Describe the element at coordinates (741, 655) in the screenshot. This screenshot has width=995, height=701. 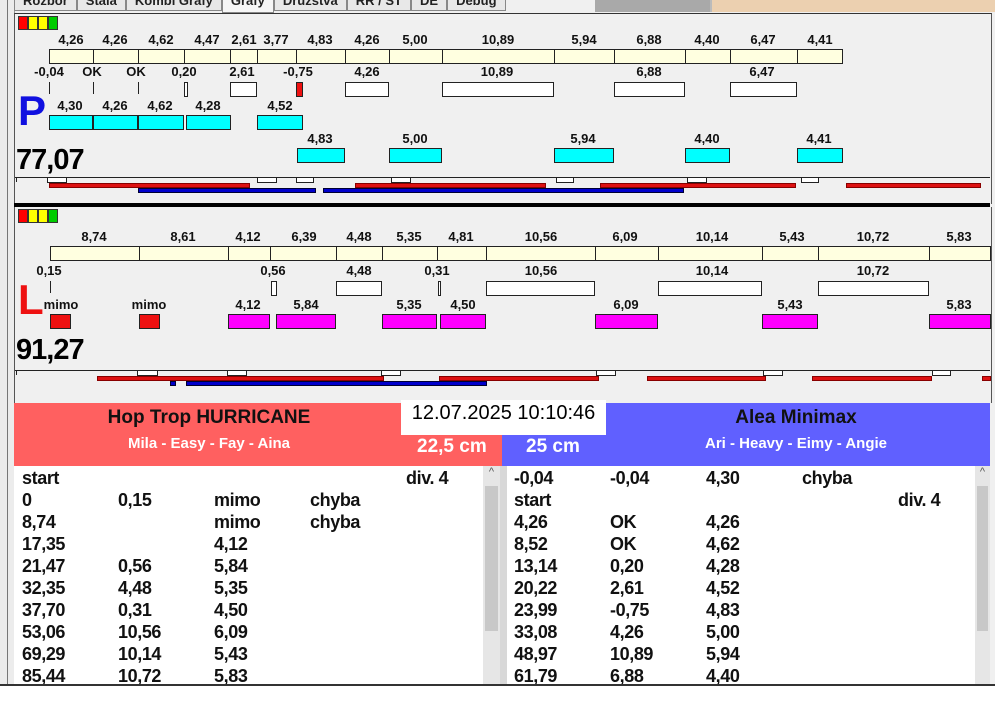
I see `list-item: 48,97 10,89 5,94` at that location.